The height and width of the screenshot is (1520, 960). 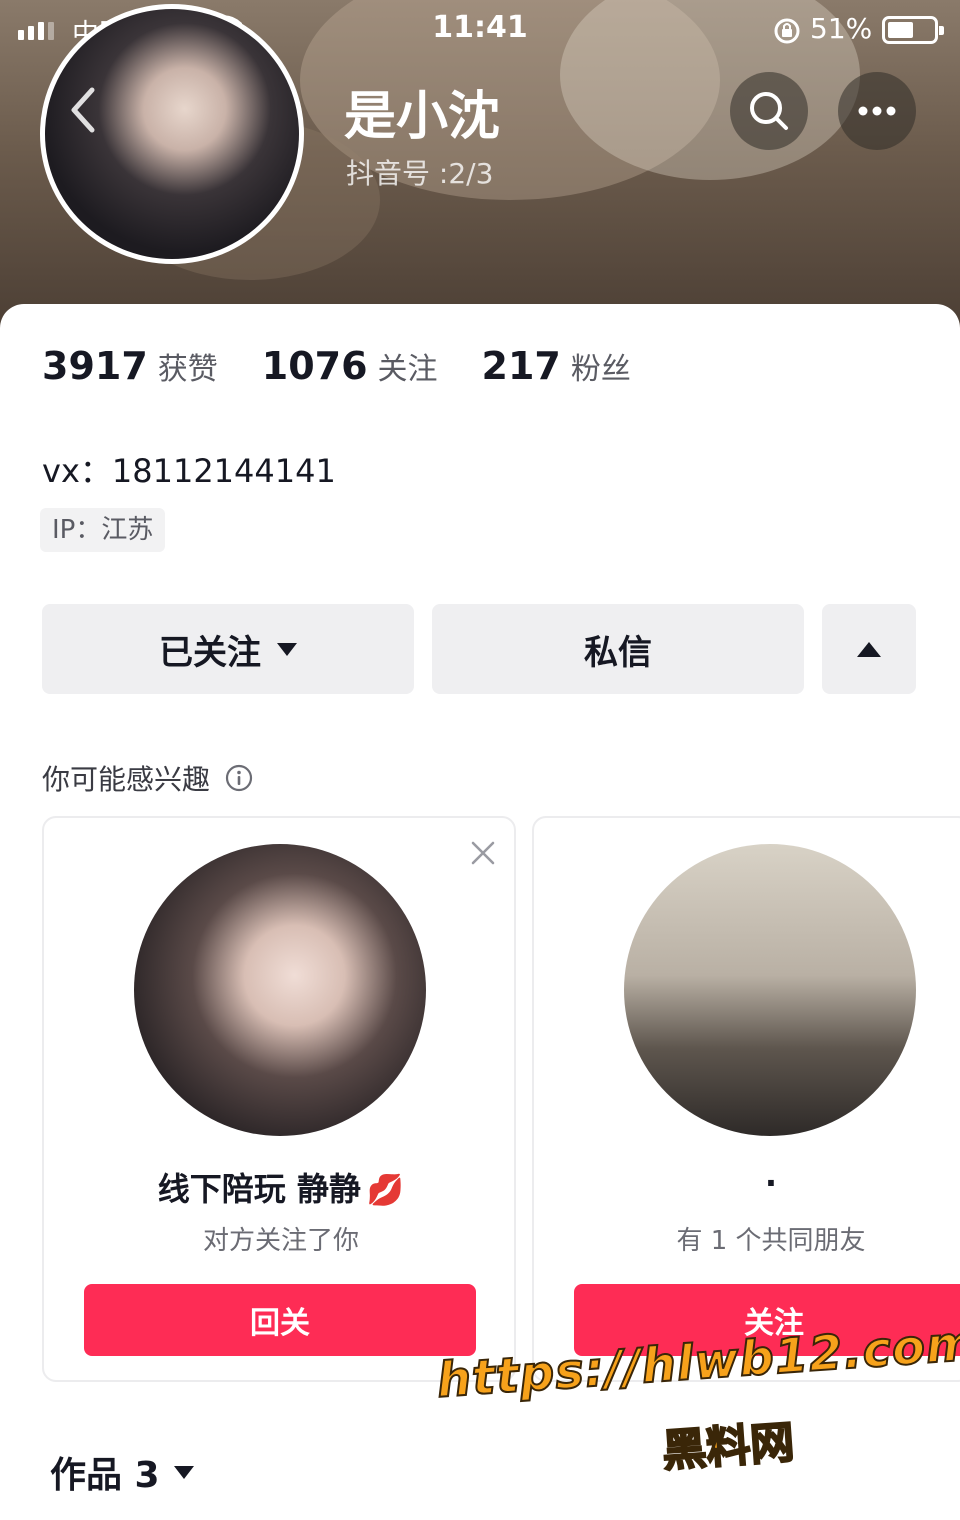 I want to click on info-icon, so click(x=239, y=778).